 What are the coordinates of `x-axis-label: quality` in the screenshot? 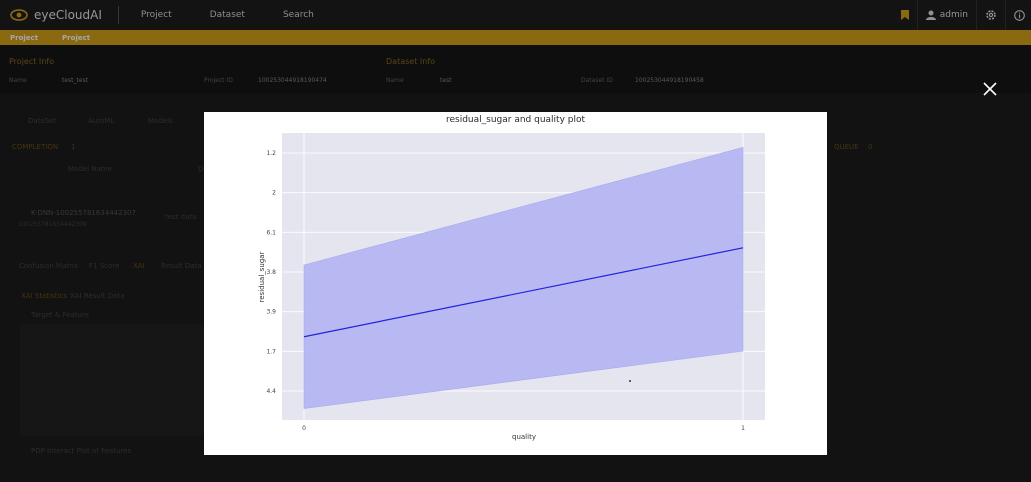 It's located at (524, 437).